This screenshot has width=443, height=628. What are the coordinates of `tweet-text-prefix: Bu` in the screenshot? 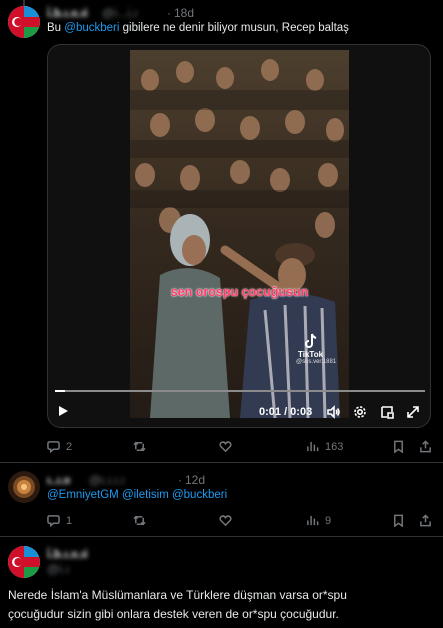 It's located at (56, 28).